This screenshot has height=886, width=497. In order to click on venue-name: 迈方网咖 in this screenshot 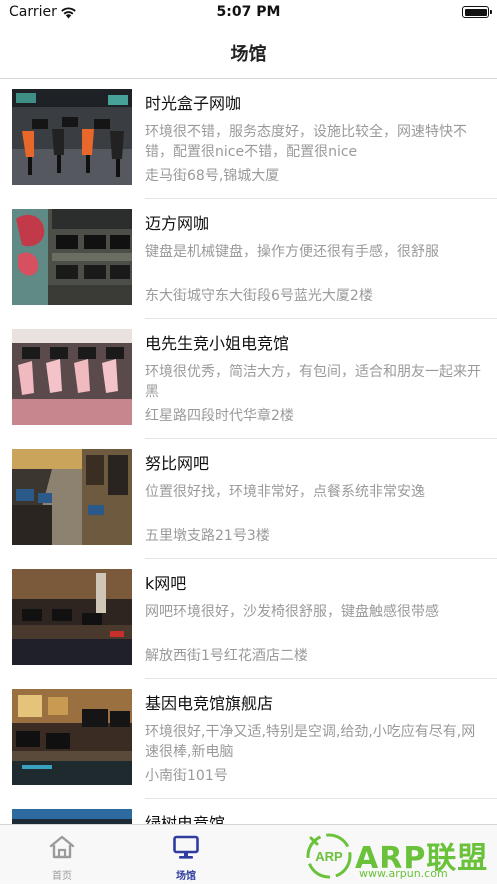, I will do `click(177, 223)`.